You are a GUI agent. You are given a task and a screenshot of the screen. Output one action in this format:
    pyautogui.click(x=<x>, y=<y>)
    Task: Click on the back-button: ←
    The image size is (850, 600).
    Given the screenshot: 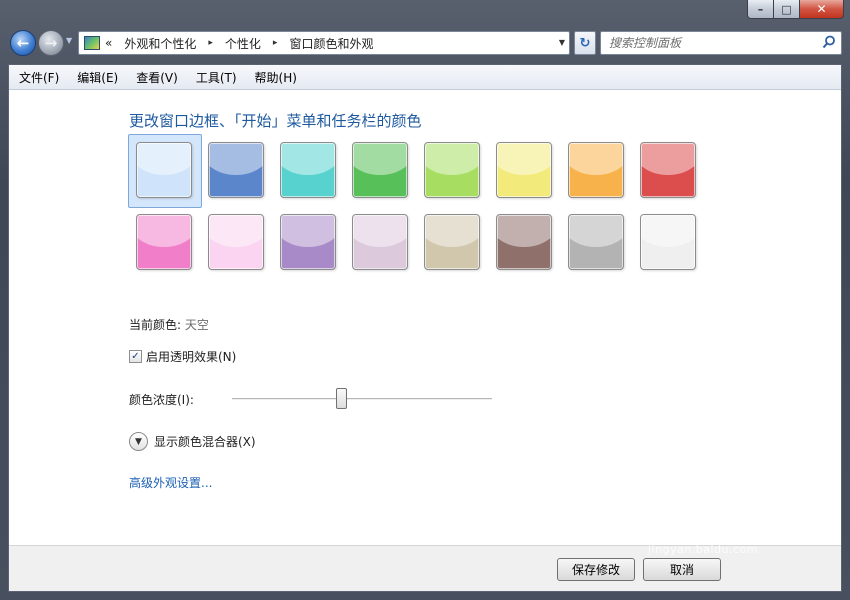 What is the action you would take?
    pyautogui.click(x=23, y=43)
    